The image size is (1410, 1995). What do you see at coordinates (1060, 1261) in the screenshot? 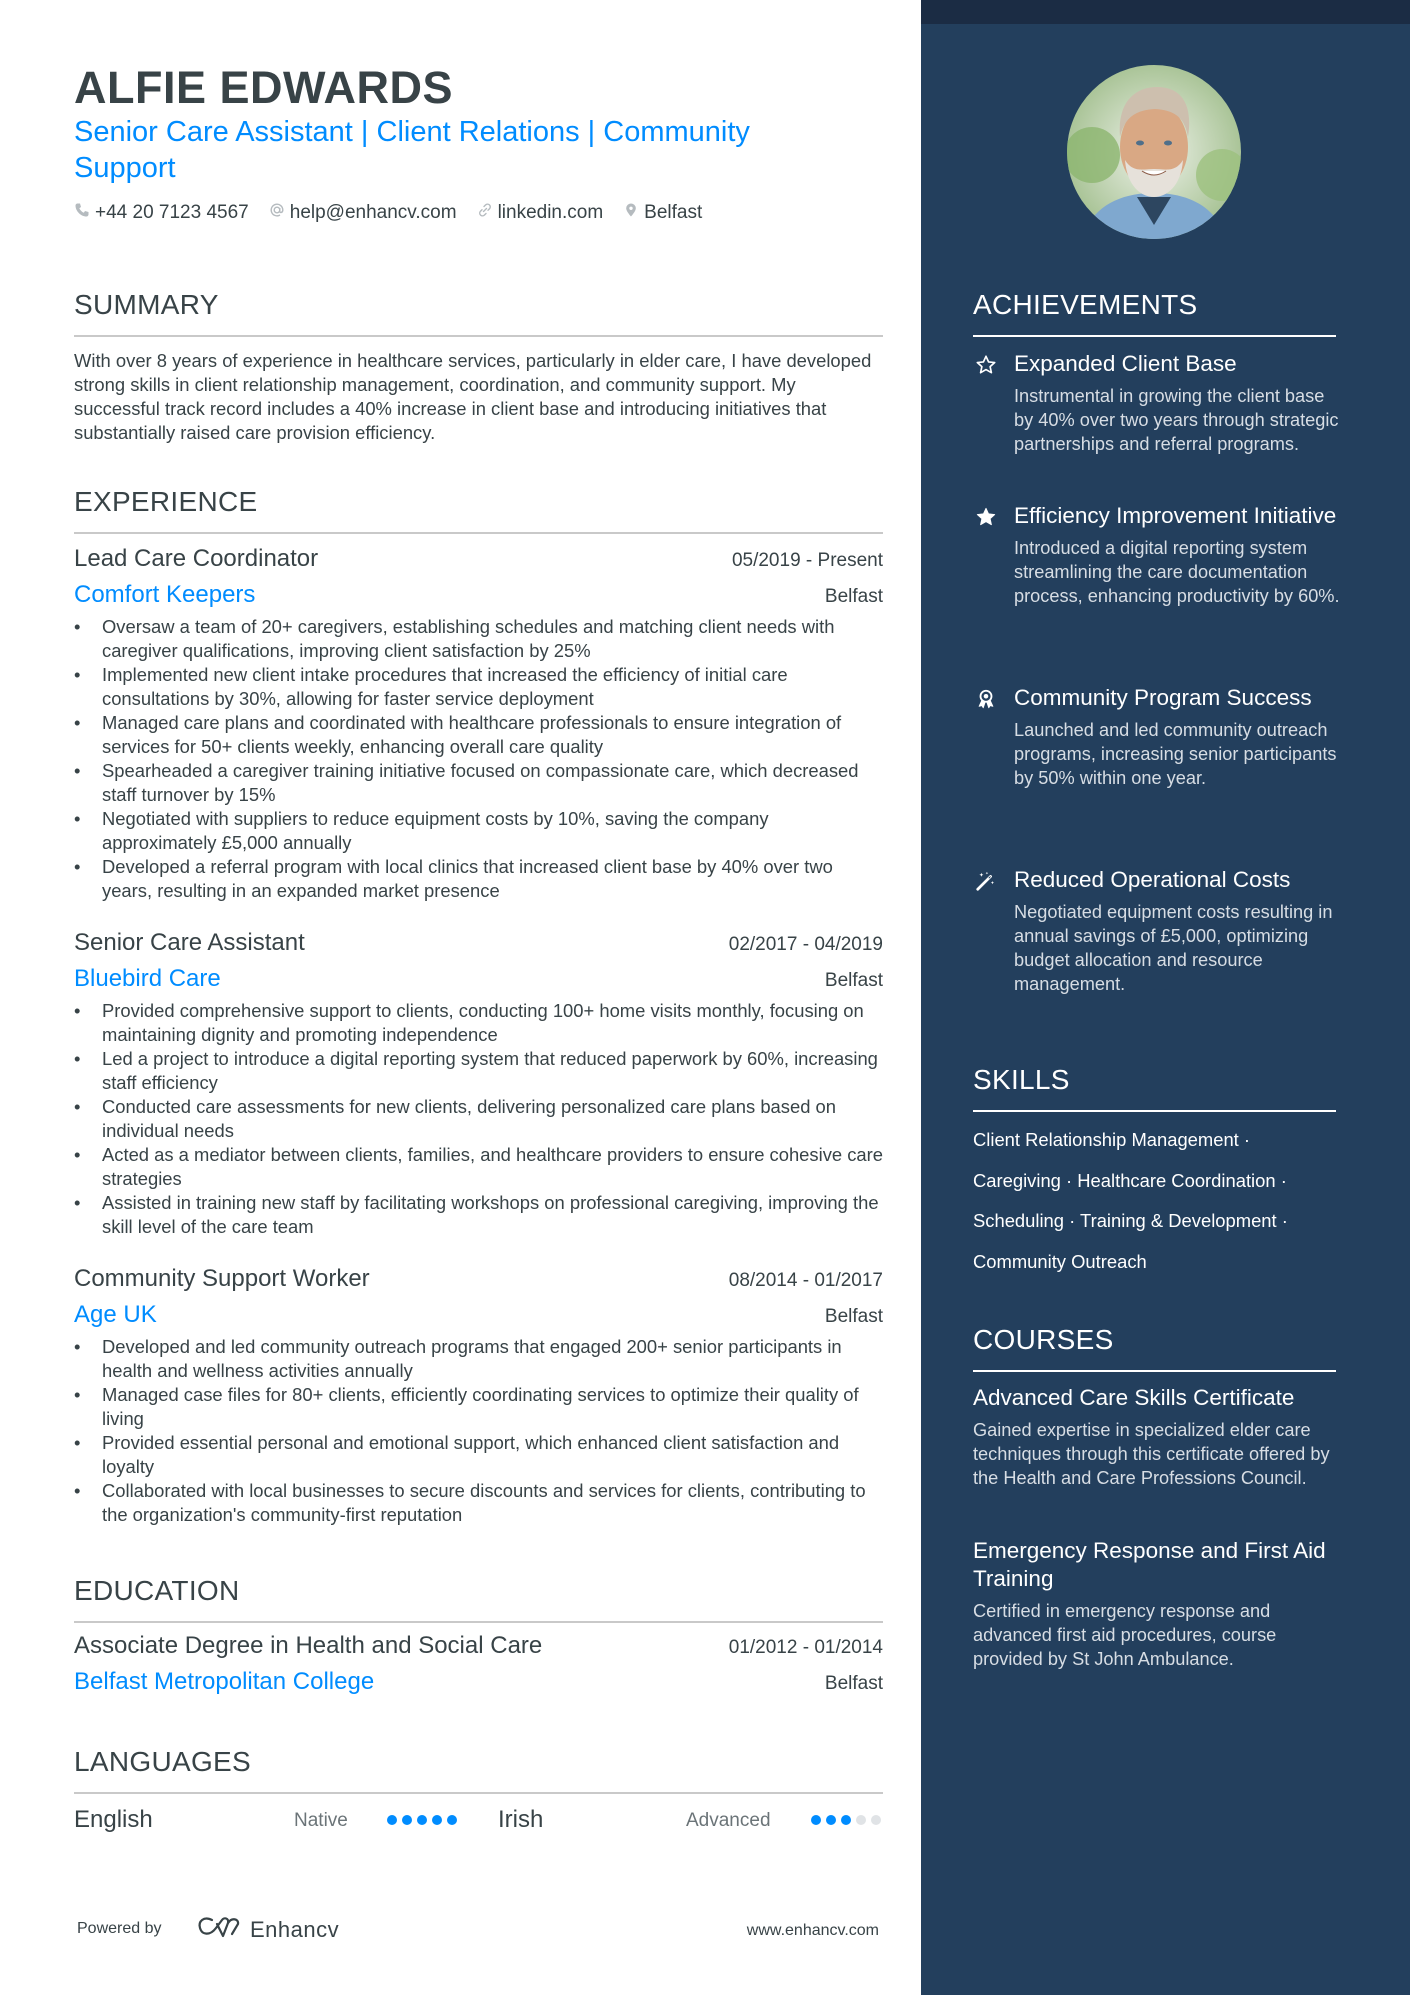
I see `skill-item: Community Outreach` at bounding box center [1060, 1261].